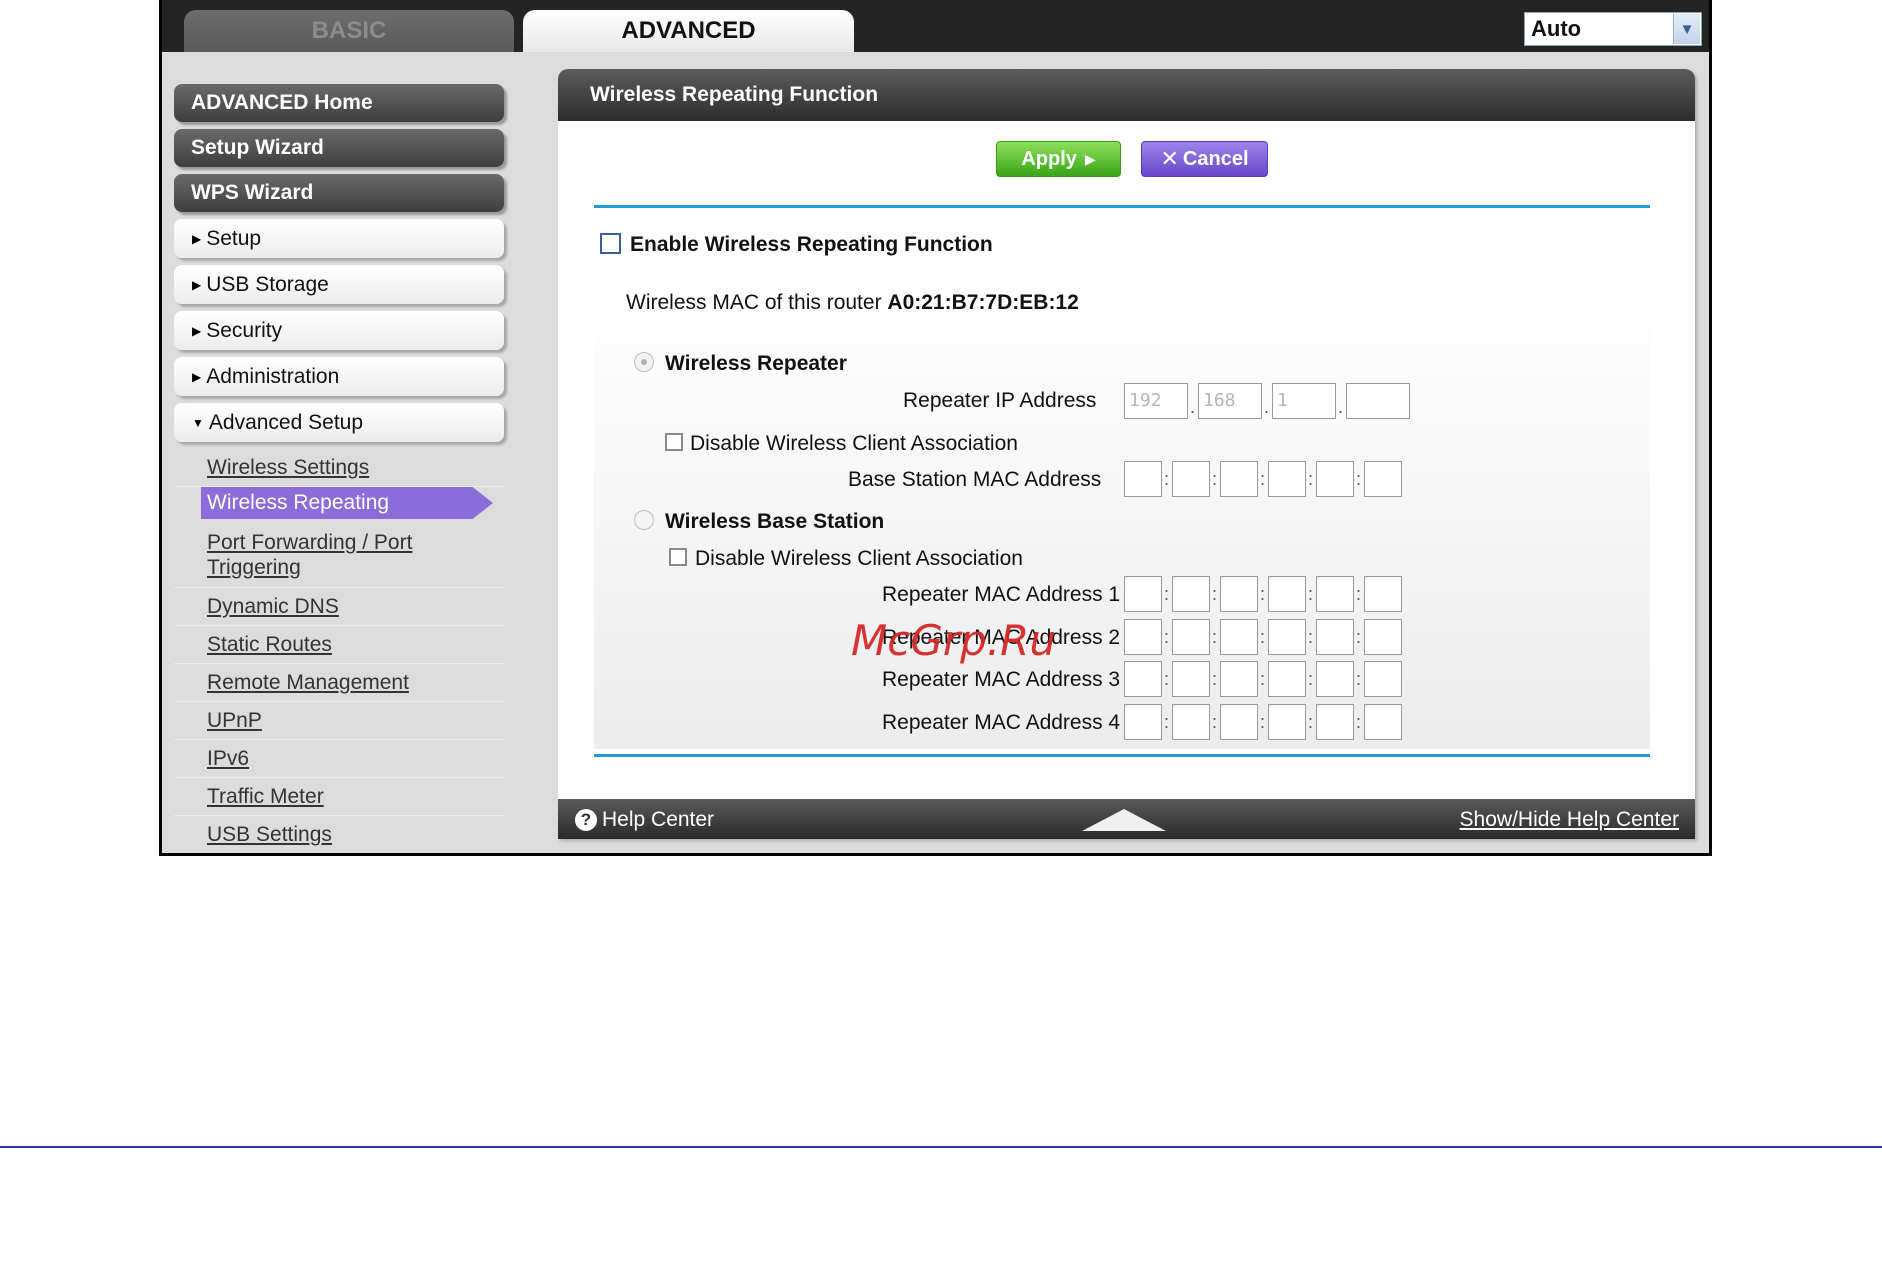 Image resolution: width=1882 pixels, height=1276 pixels. What do you see at coordinates (658, 819) in the screenshot?
I see `help-center-label: Help Center` at bounding box center [658, 819].